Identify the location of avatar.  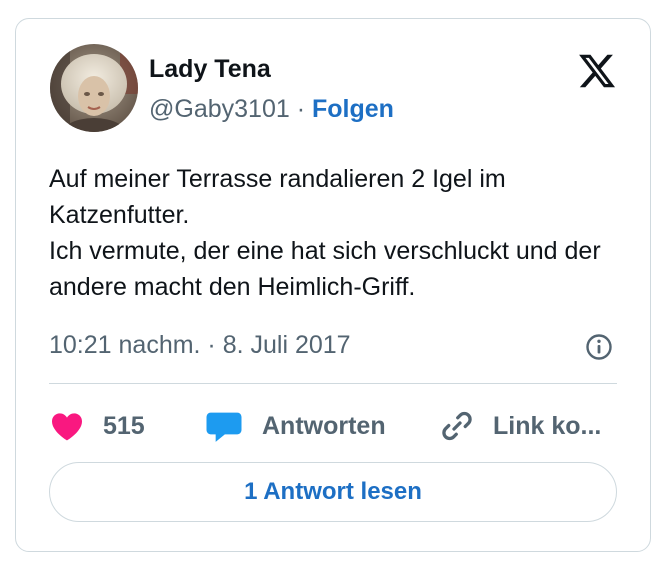
(94, 88).